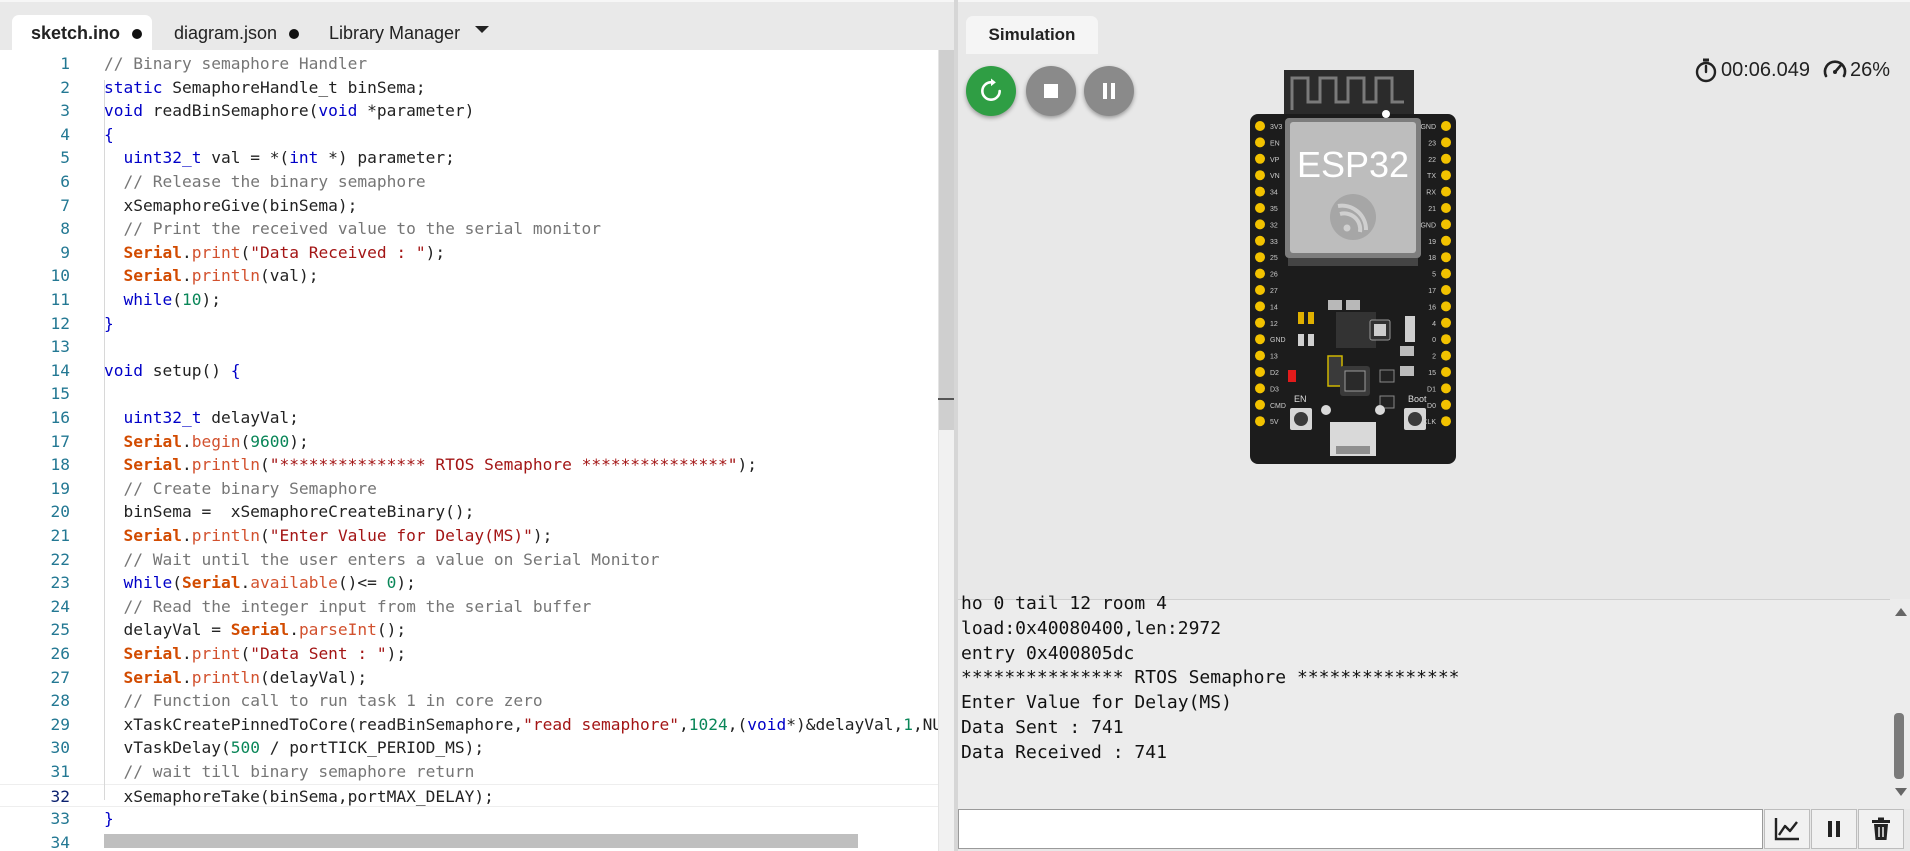  Describe the element at coordinates (469, 394) in the screenshot. I see `code-line: 15` at that location.